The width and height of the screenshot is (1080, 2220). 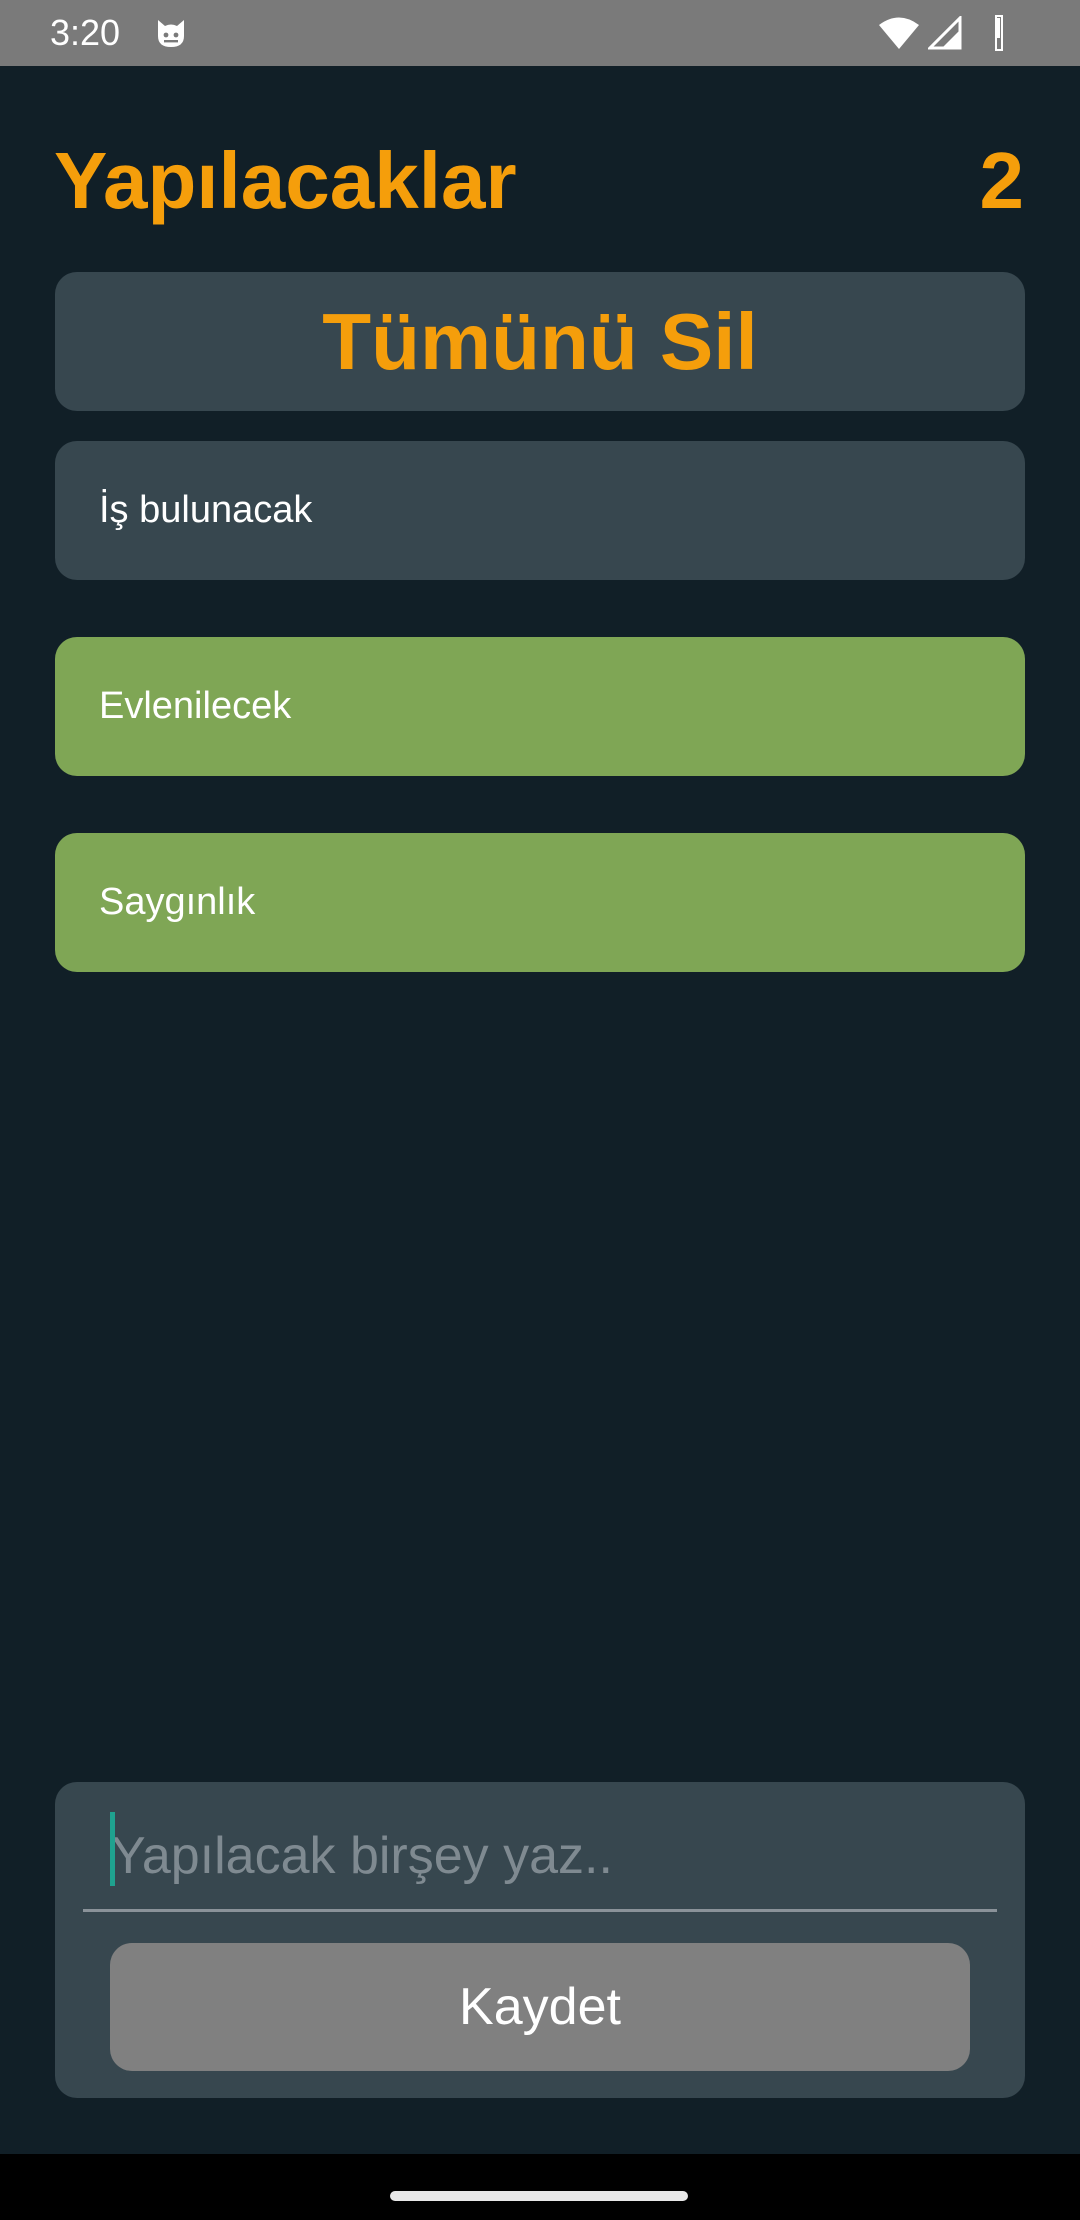 What do you see at coordinates (540, 1940) in the screenshot?
I see `input-panel: Kaydet` at bounding box center [540, 1940].